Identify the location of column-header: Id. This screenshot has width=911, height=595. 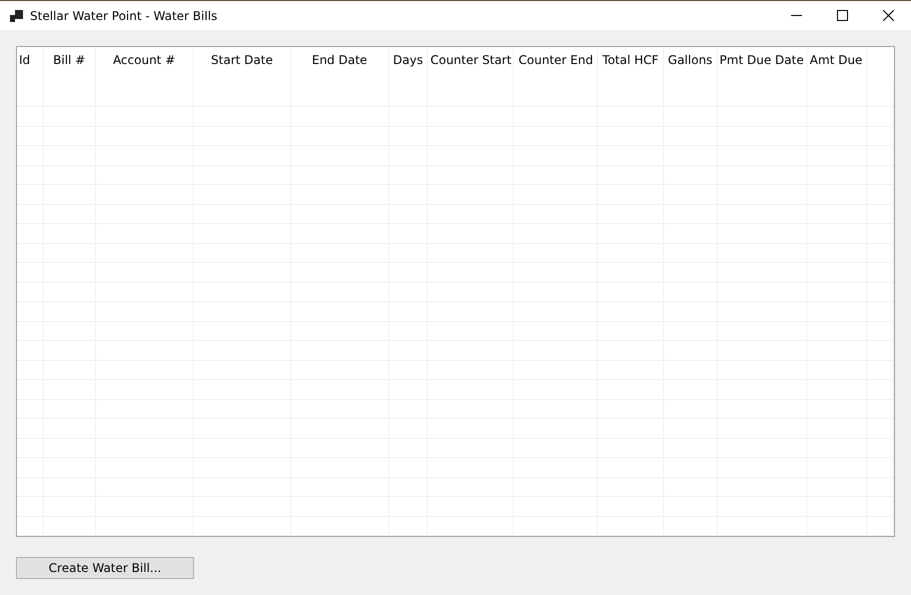
(24, 60).